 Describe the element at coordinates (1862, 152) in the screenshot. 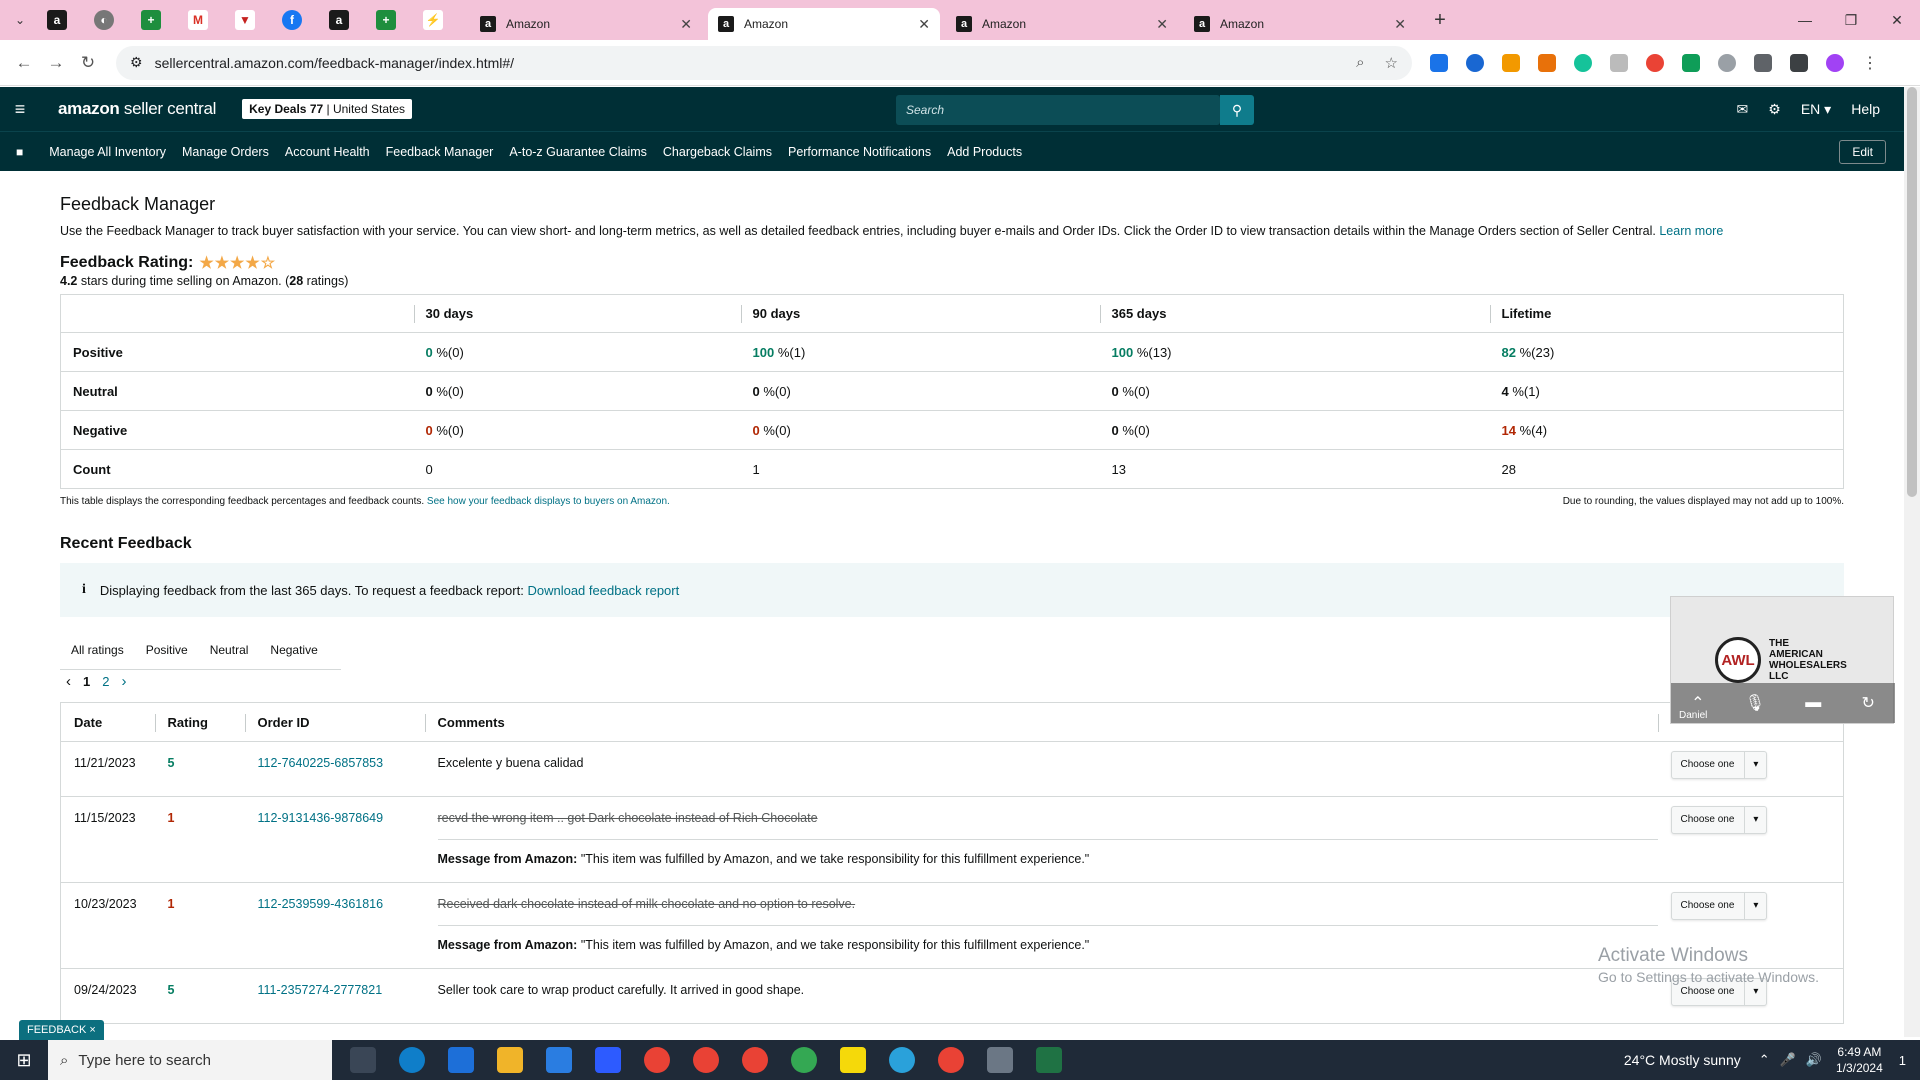

I see `edit-nav-button: Edit` at that location.